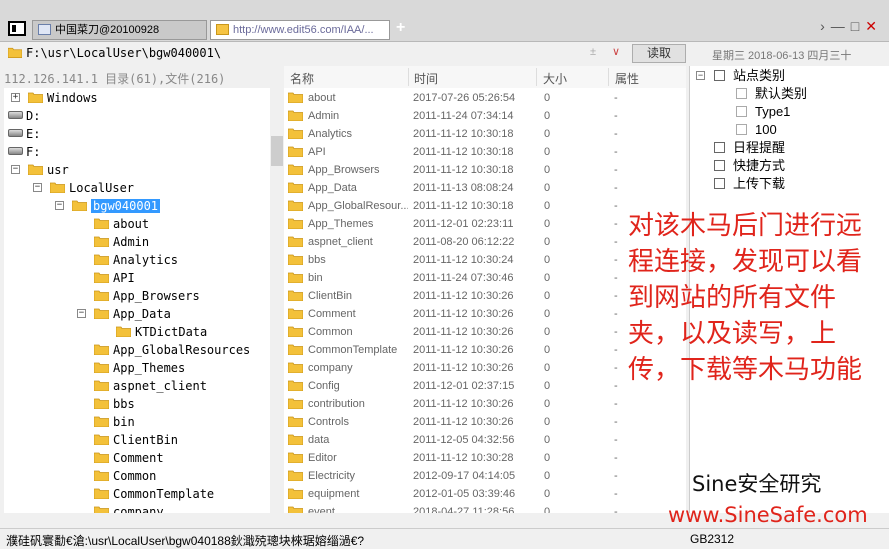 This screenshot has width=889, height=549. I want to click on tree-item: App_GlobalResources, so click(172, 350).